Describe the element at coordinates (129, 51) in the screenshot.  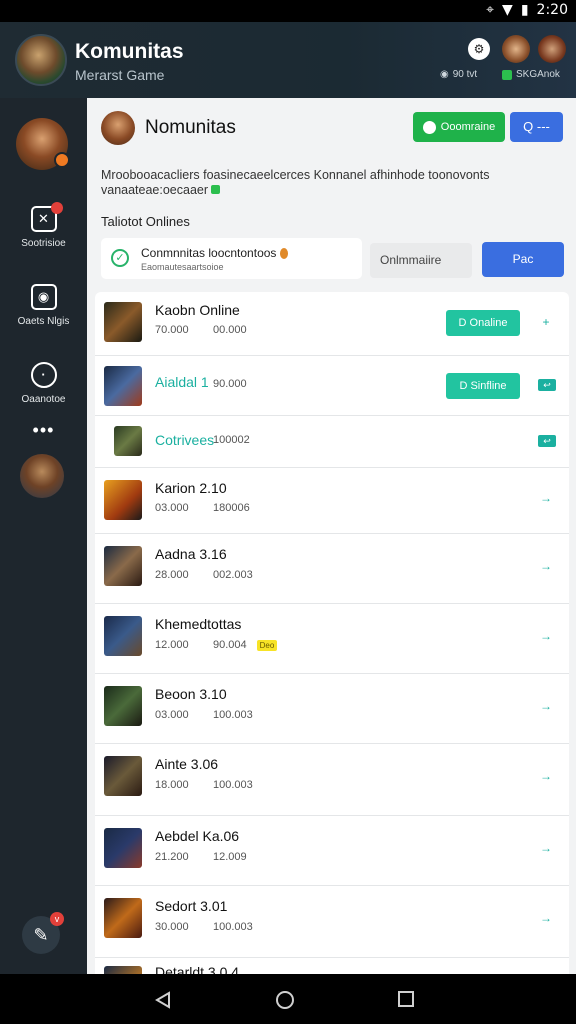
I see `header-title: Komunitas` at that location.